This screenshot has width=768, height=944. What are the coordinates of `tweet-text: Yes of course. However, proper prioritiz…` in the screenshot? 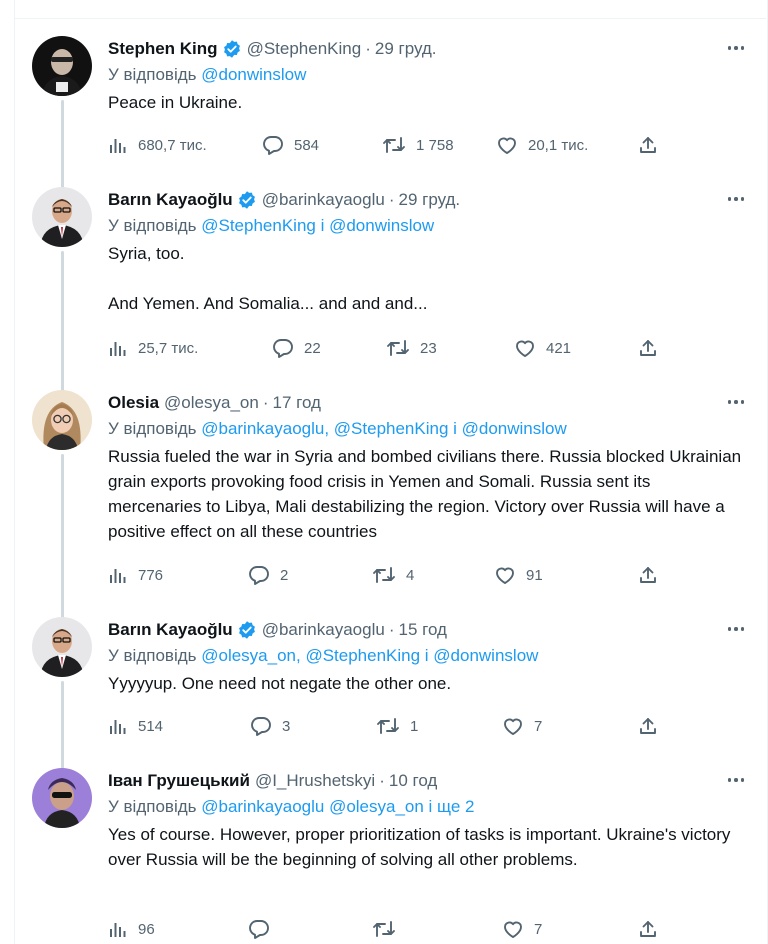 It's located at (428, 847).